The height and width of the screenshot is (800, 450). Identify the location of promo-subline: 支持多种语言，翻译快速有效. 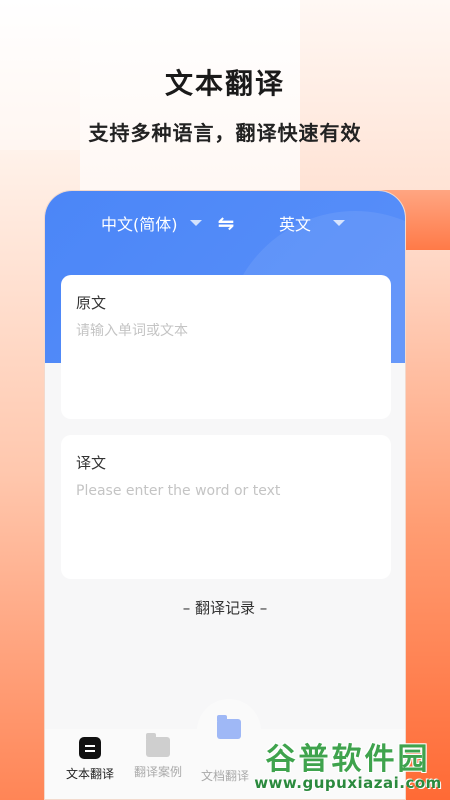
(225, 133).